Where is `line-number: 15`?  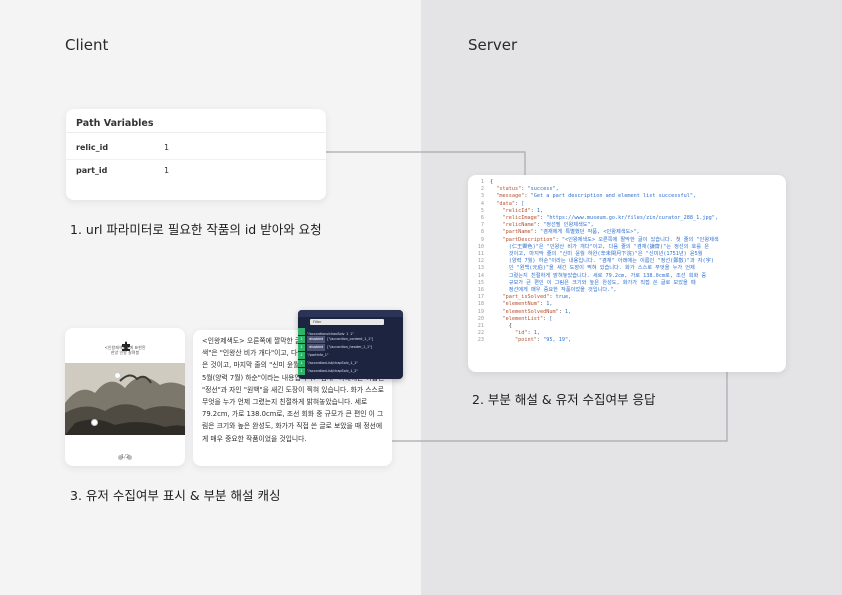 line-number: 15 is located at coordinates (480, 282).